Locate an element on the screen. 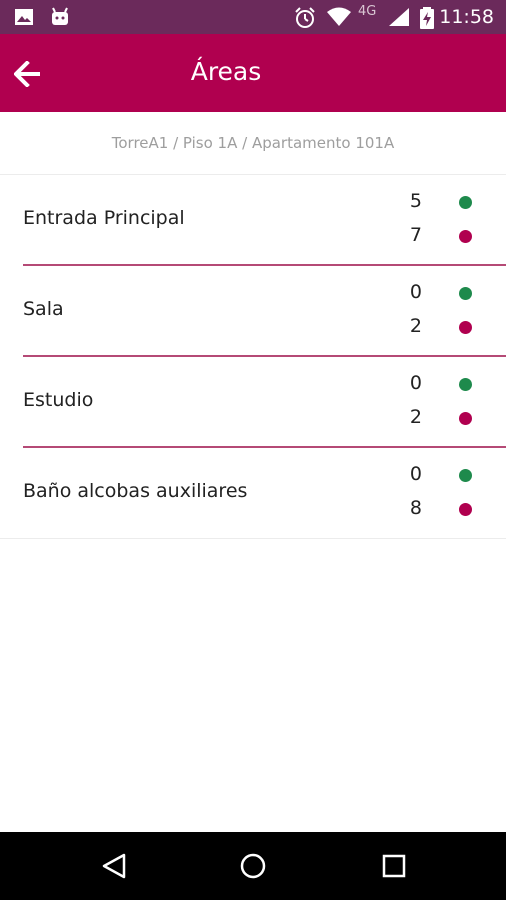 This screenshot has width=506, height=900. status-bar: 4G 11:58 is located at coordinates (253, 17).